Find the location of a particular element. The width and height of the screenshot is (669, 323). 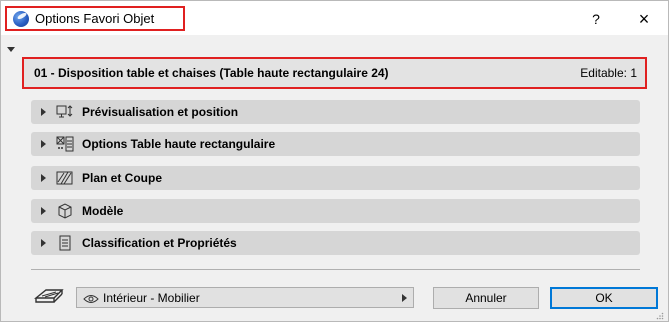

window-title: Options Favori Objet is located at coordinates (95, 18).